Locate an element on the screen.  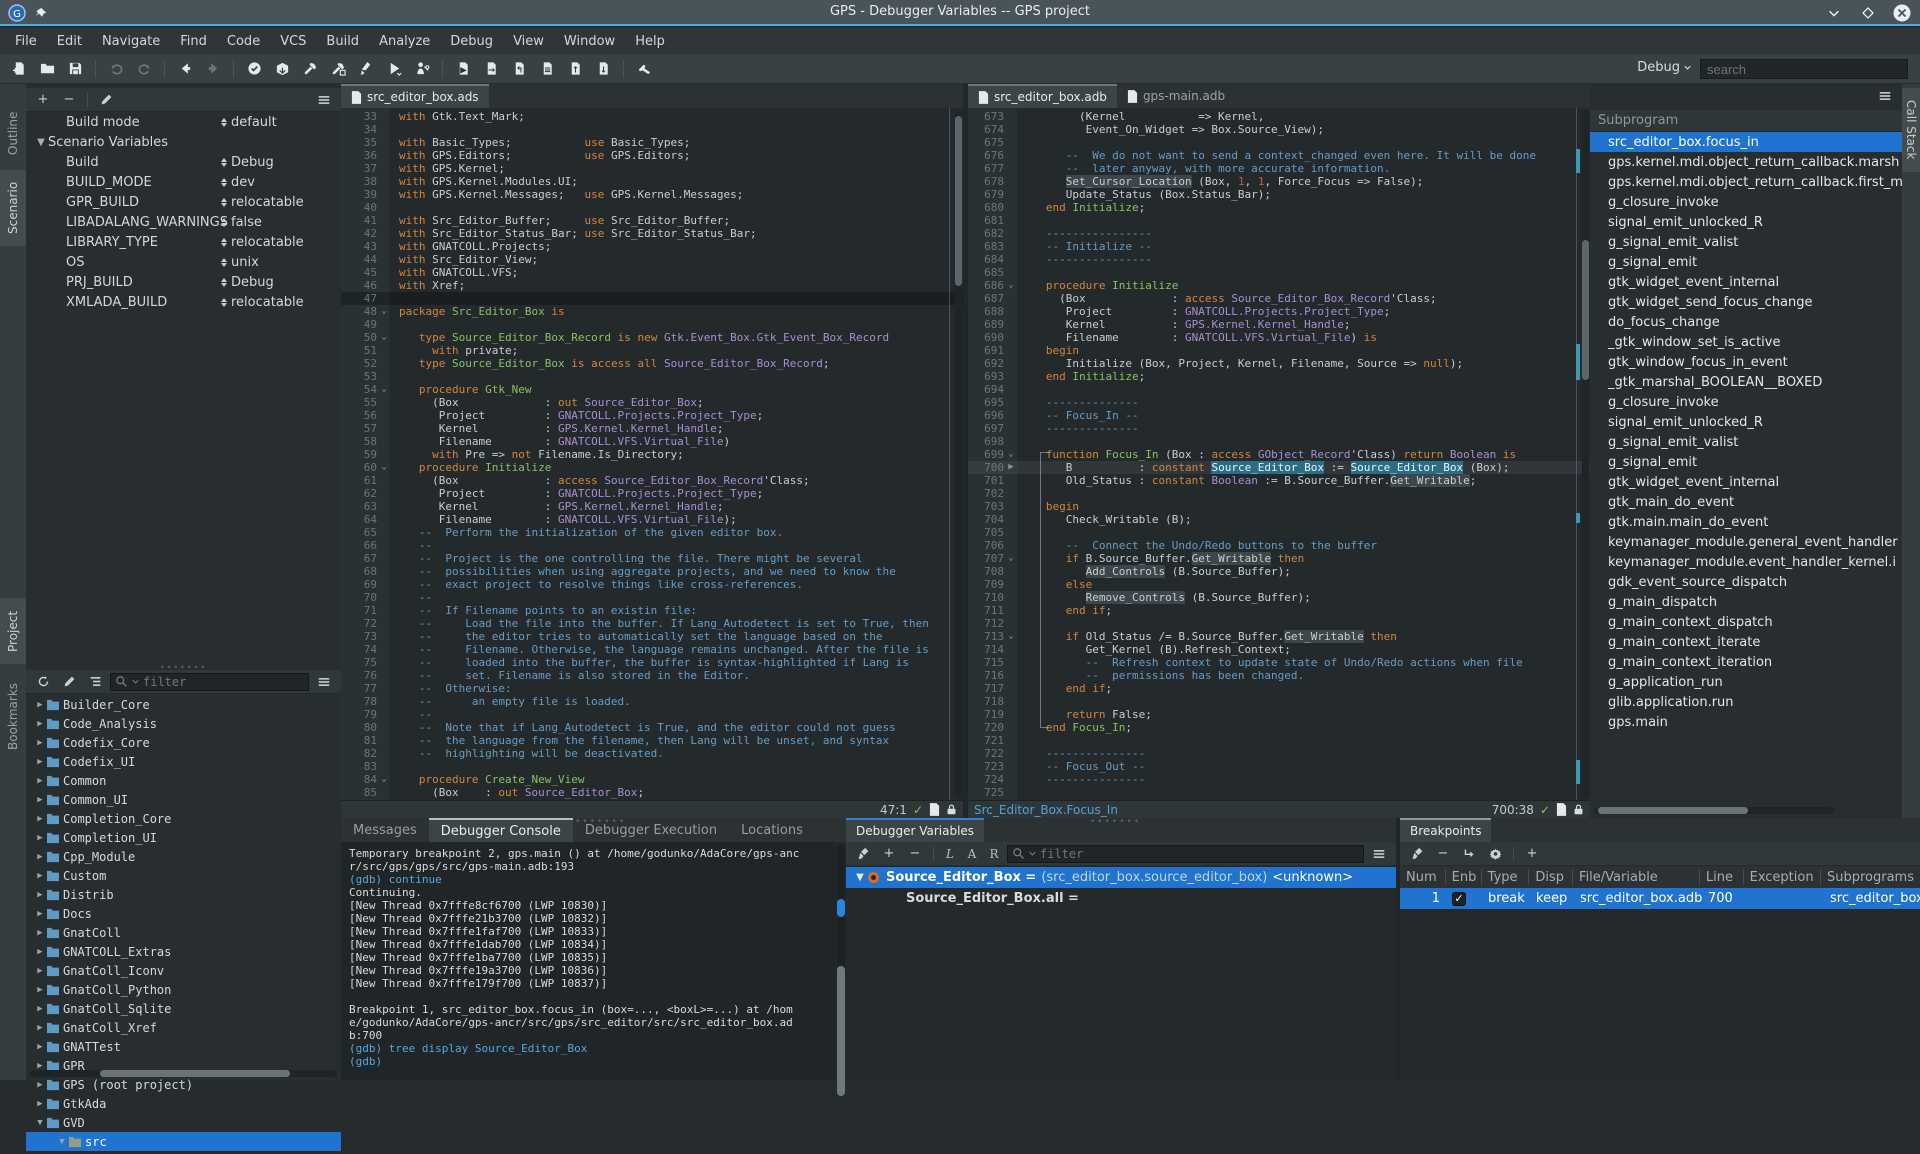
tab-debugger-variables: Debugger Variables is located at coordinates (915, 830).